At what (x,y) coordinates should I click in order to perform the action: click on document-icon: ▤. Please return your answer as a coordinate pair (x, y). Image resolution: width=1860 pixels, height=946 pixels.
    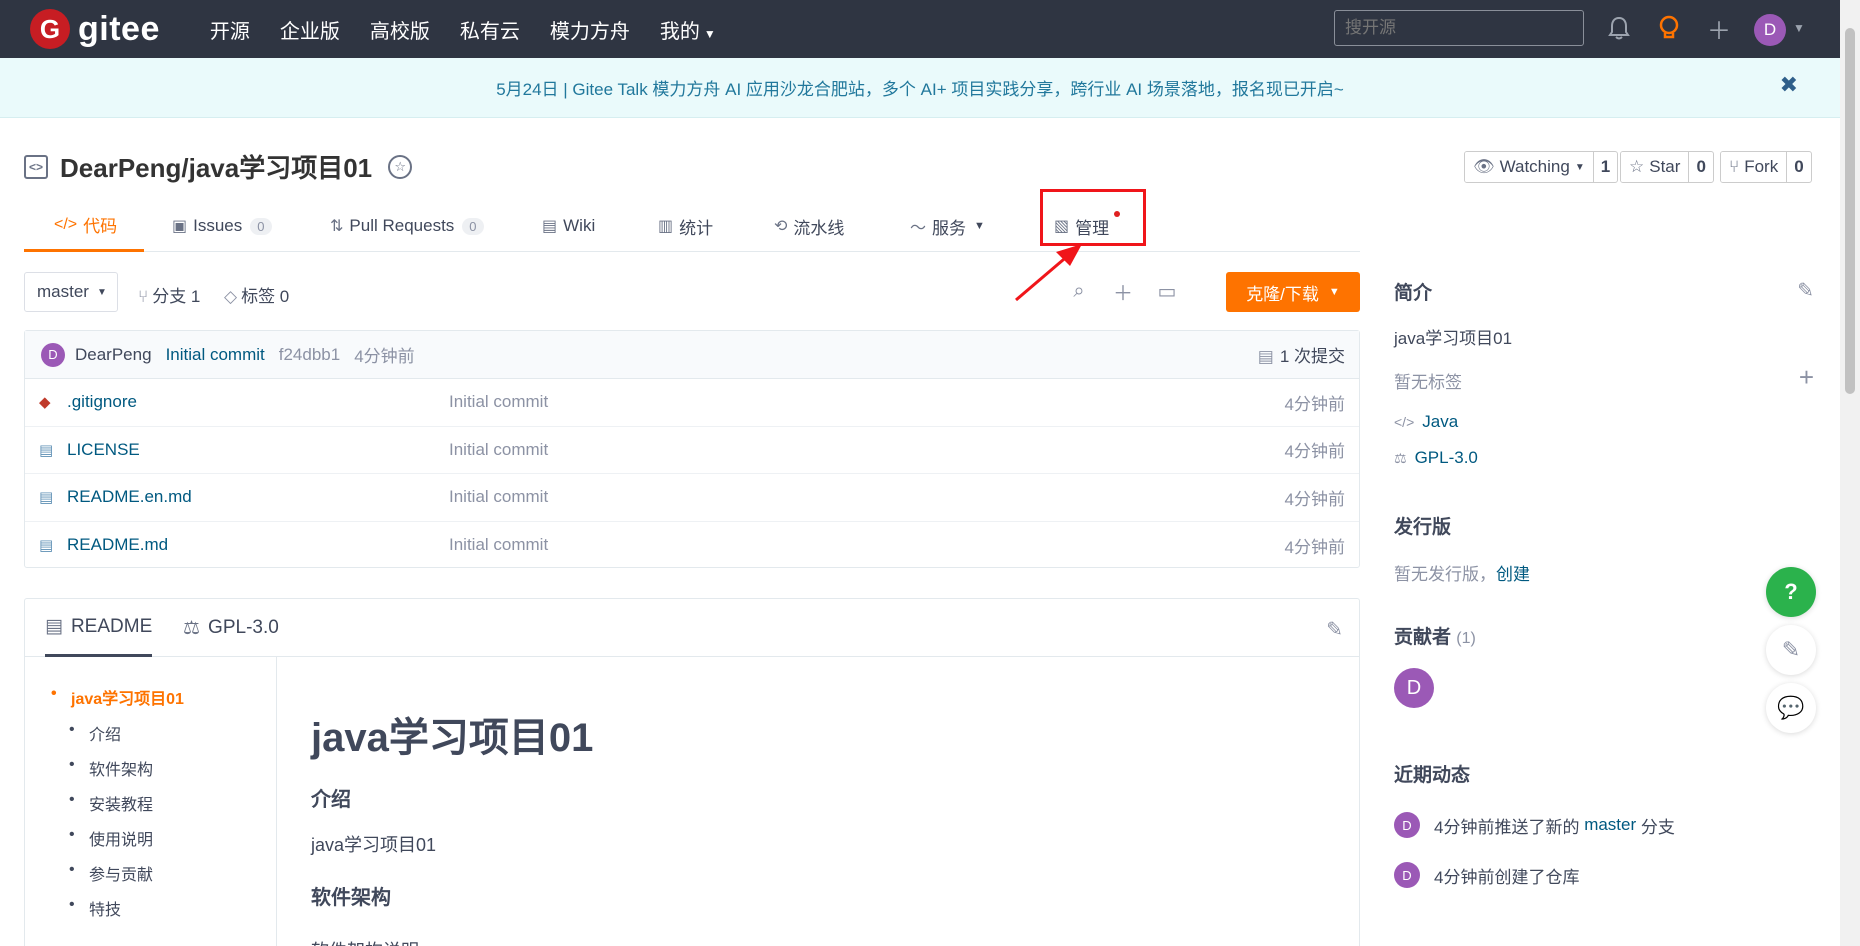
    Looking at the image, I should click on (54, 626).